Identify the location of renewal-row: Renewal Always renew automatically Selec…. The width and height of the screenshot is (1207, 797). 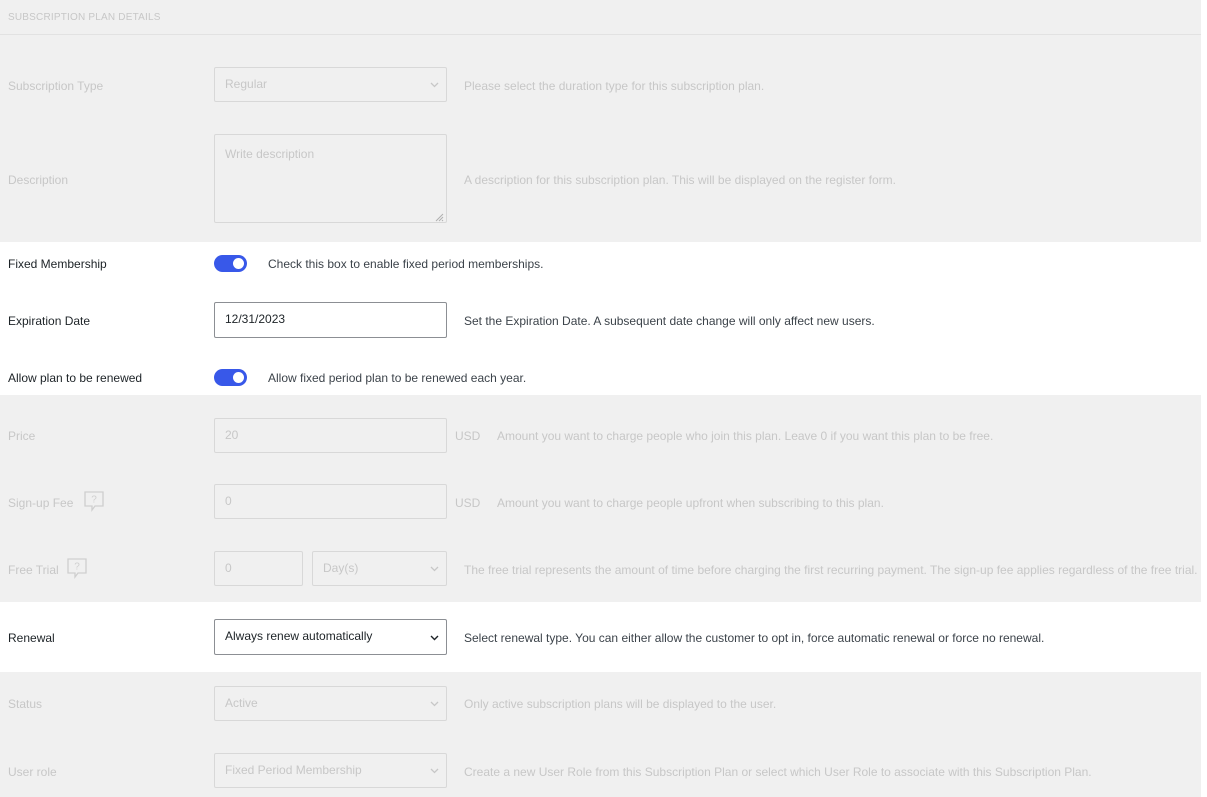
(603, 637).